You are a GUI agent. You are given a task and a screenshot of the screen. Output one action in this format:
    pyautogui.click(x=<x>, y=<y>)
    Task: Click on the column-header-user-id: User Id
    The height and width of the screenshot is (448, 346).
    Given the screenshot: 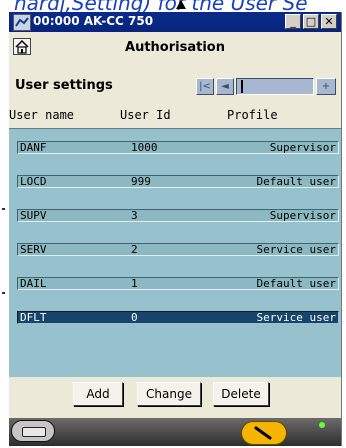 What is the action you would take?
    pyautogui.click(x=145, y=115)
    